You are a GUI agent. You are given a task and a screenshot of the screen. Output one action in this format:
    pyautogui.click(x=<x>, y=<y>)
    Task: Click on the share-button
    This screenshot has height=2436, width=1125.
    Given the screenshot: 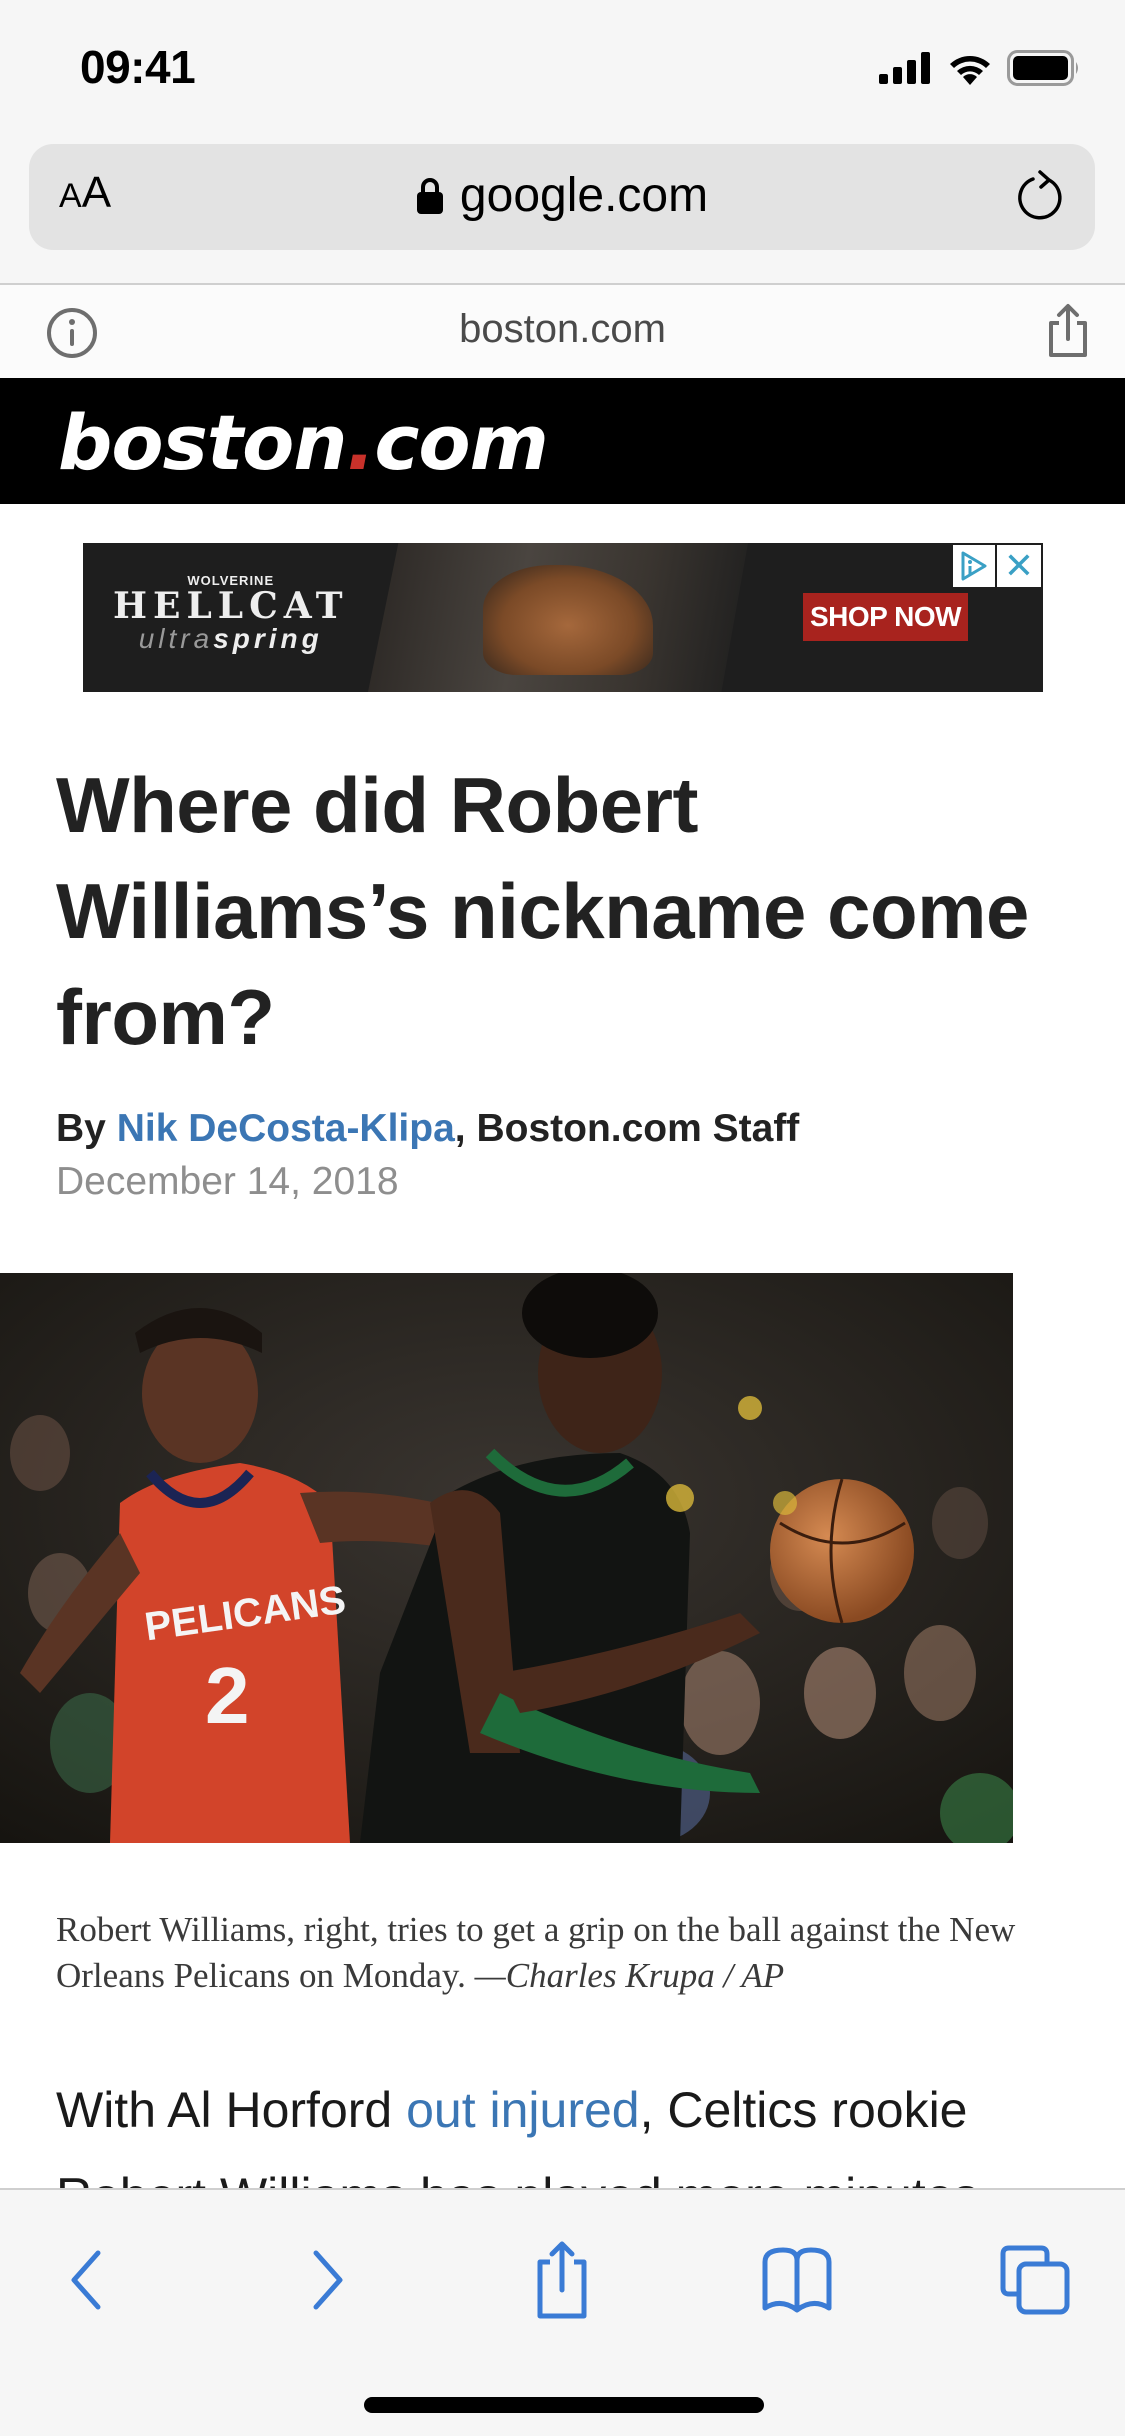 What is the action you would take?
    pyautogui.click(x=562, y=2280)
    